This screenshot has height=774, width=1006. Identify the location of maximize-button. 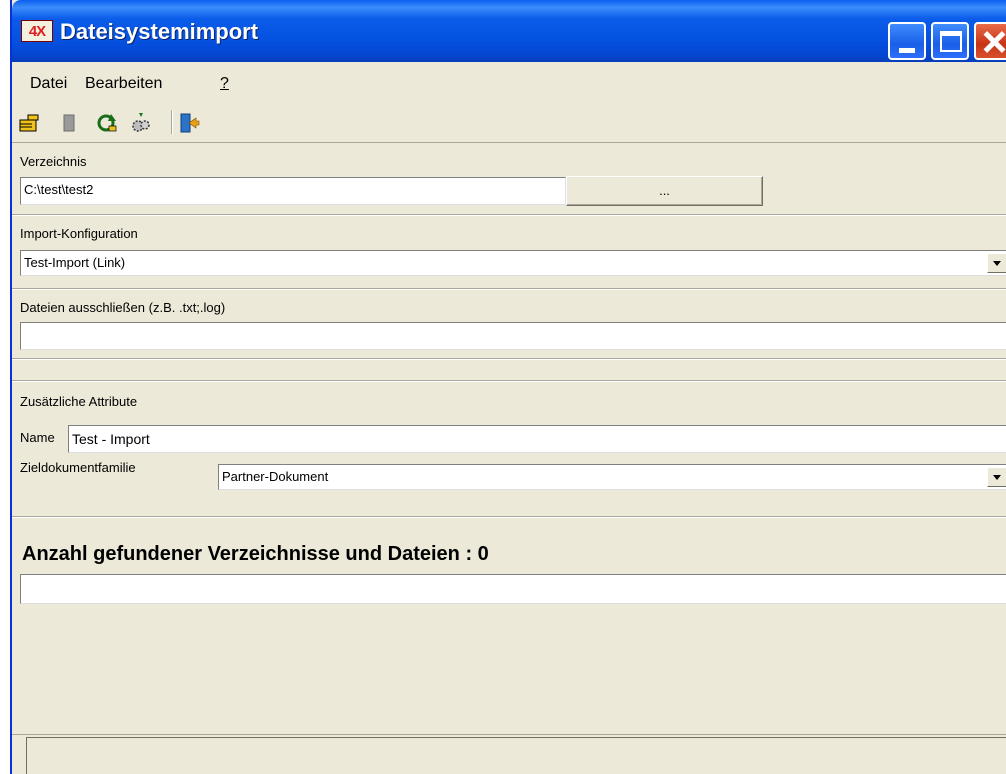
(950, 41).